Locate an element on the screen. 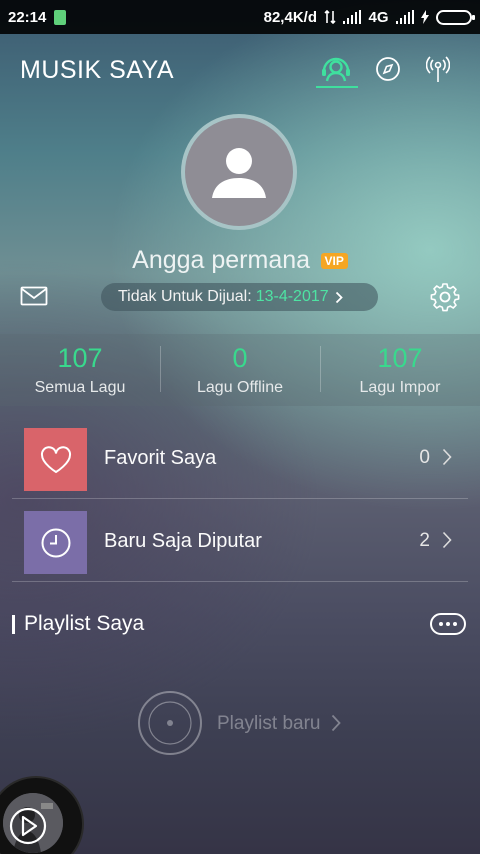 This screenshot has width=480, height=854. gear-icon is located at coordinates (445, 297).